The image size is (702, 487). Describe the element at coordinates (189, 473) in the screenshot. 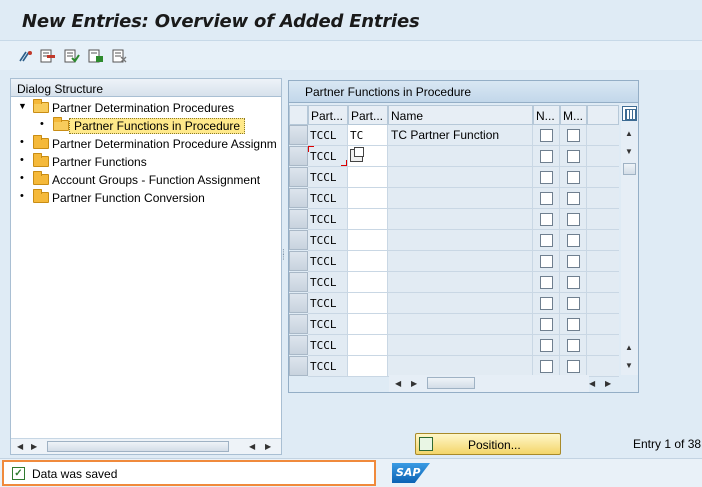

I see `status-message-box: ✓ Data was saved` at that location.